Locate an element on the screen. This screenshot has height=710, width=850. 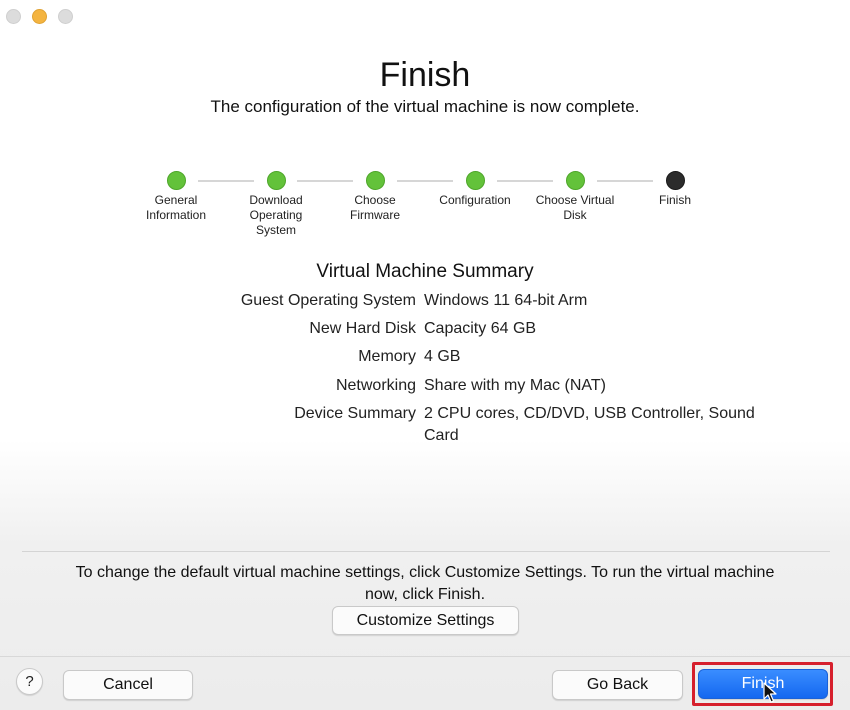
summary-key: Networking is located at coordinates (375, 385).